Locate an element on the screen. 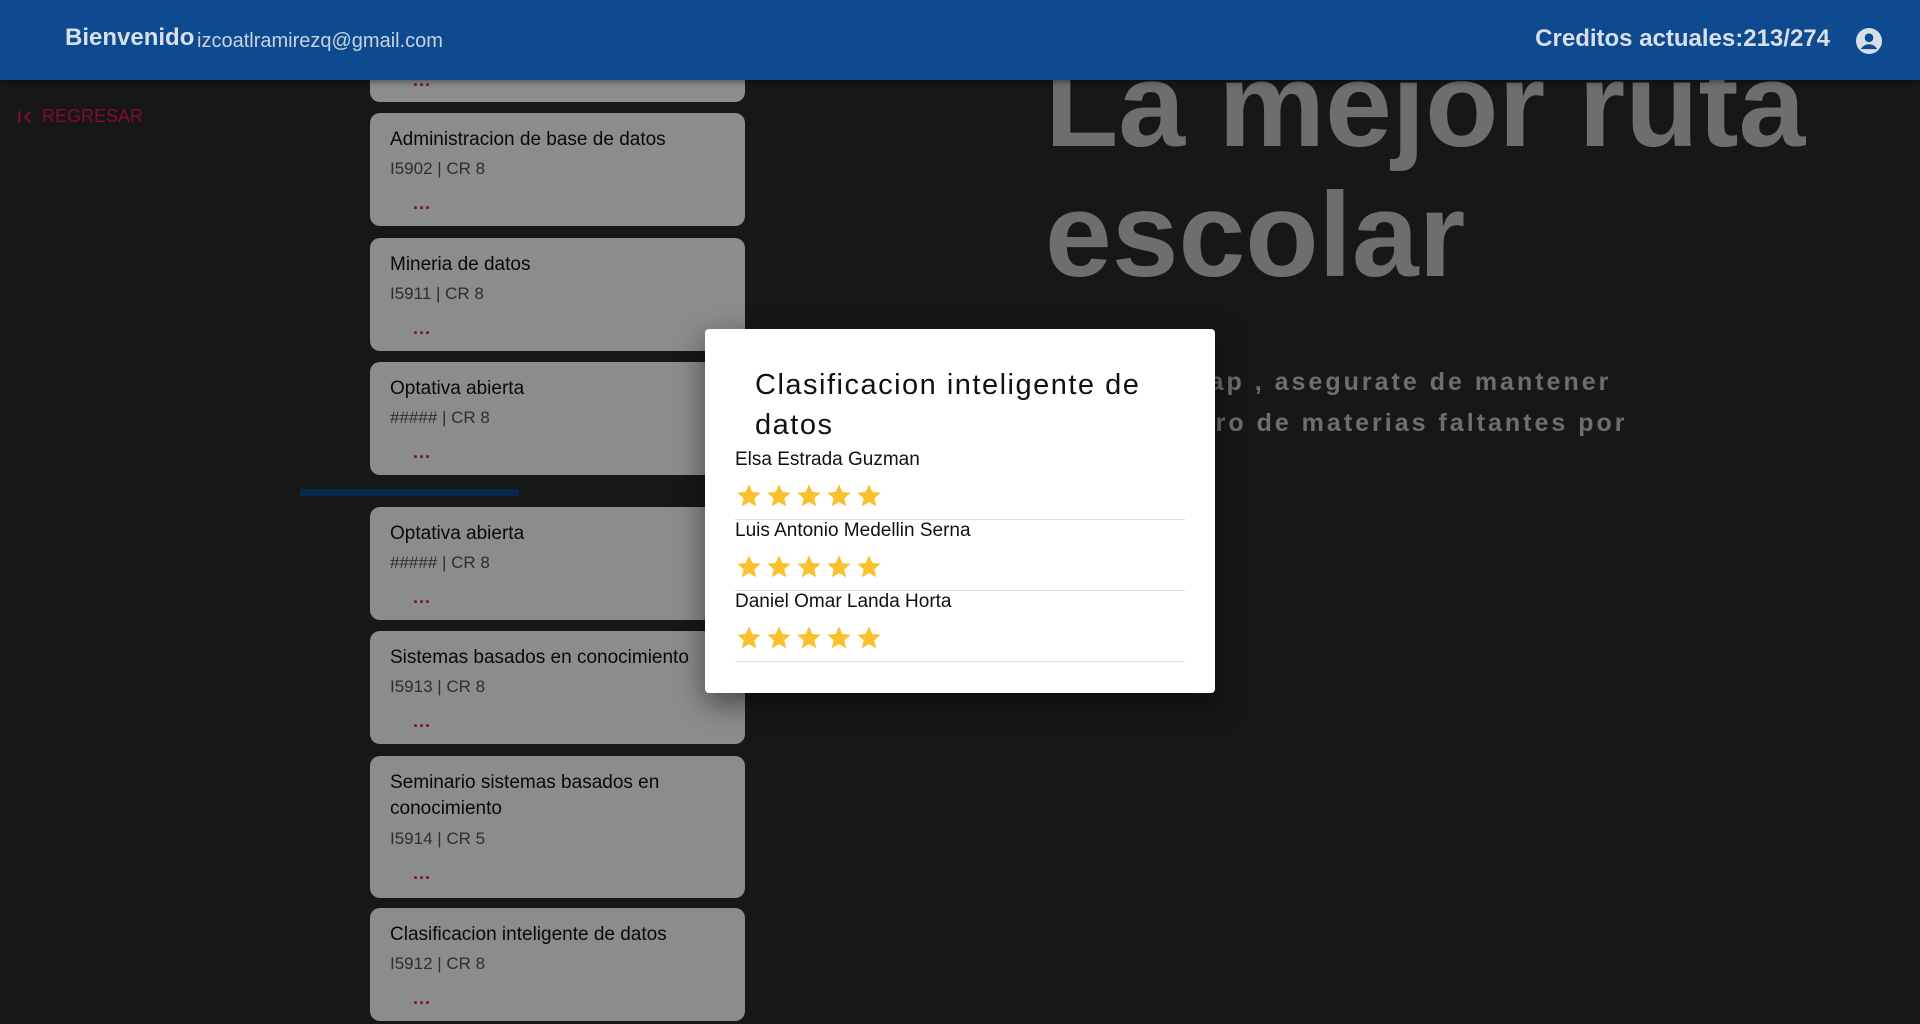 This screenshot has width=1920, height=1024. teacher-review: Elsa Estrada Guzman is located at coordinates (960, 484).